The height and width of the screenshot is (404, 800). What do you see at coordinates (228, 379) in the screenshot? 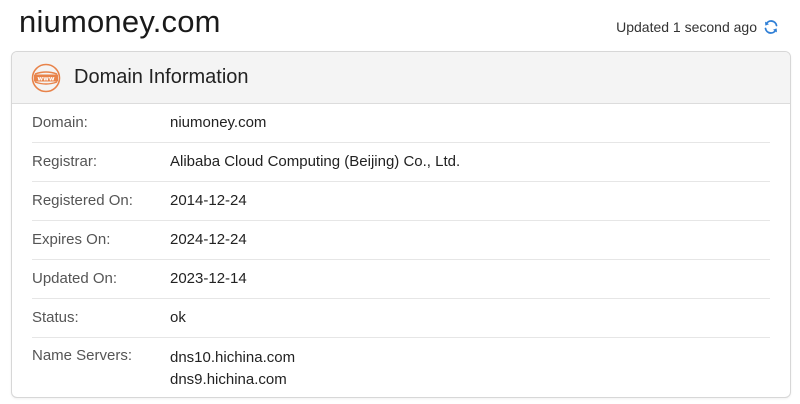
I see `name-server: dns9.hichina.com` at bounding box center [228, 379].